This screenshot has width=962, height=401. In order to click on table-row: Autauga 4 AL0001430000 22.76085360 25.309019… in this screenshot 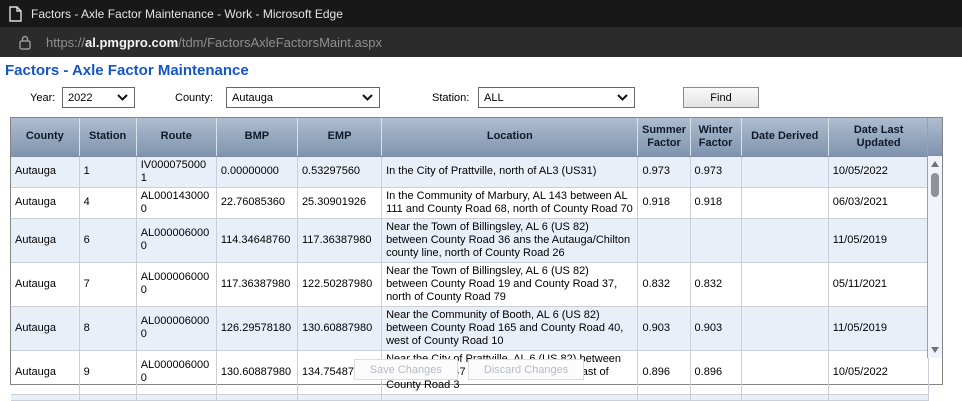, I will do `click(470, 203)`.